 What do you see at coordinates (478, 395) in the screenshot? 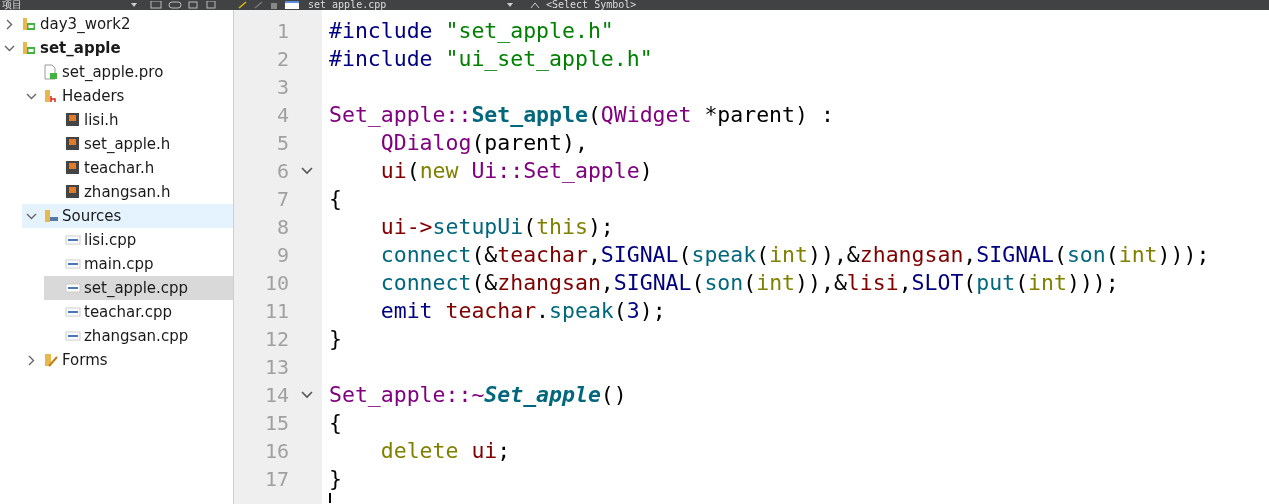
I see `code-line: Set_apple::~Set_apple()` at bounding box center [478, 395].